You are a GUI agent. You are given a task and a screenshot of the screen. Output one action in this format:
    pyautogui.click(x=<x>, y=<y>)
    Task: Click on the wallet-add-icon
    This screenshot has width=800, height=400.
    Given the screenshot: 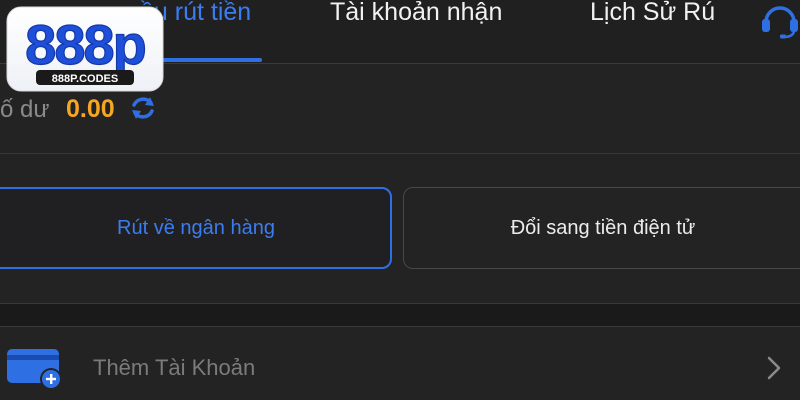 What is the action you would take?
    pyautogui.click(x=34, y=369)
    